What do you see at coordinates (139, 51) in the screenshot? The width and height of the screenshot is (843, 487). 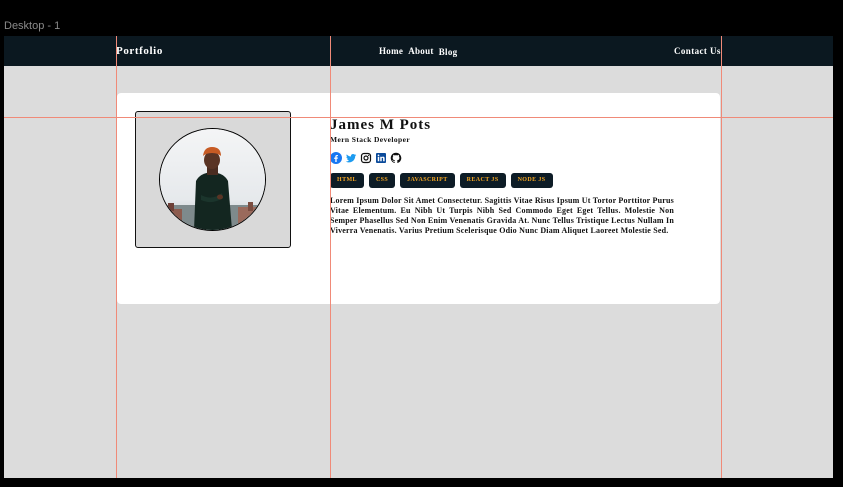 I see `brand-logo: Portfolio` at bounding box center [139, 51].